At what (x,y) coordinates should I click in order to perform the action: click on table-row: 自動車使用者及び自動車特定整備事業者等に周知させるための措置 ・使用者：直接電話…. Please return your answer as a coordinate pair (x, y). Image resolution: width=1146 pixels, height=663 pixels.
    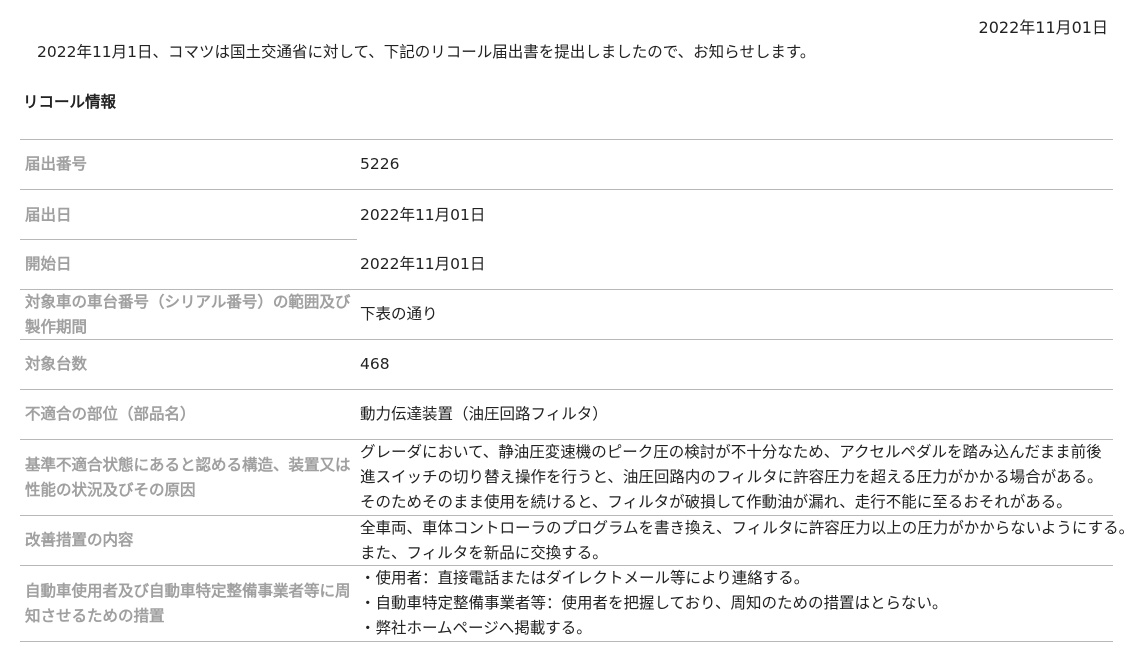
    Looking at the image, I should click on (566, 604).